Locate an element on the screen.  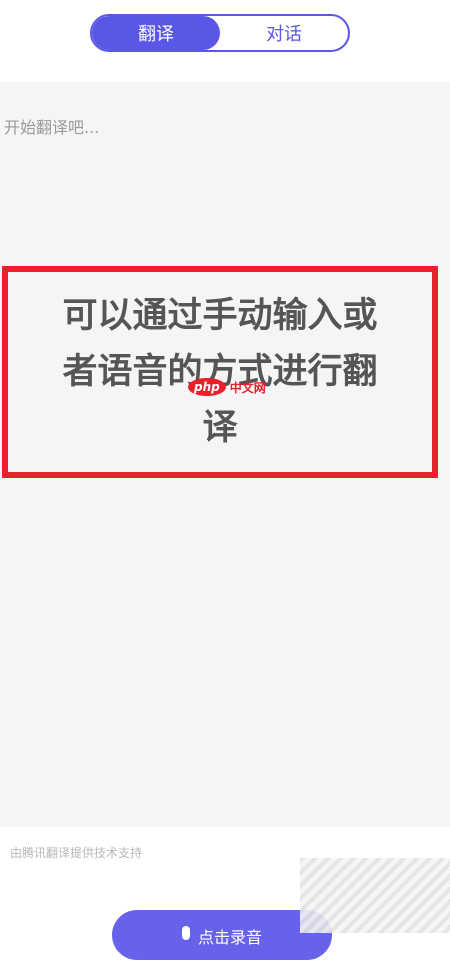
mode-switch: 翻译 对话 is located at coordinates (220, 33).